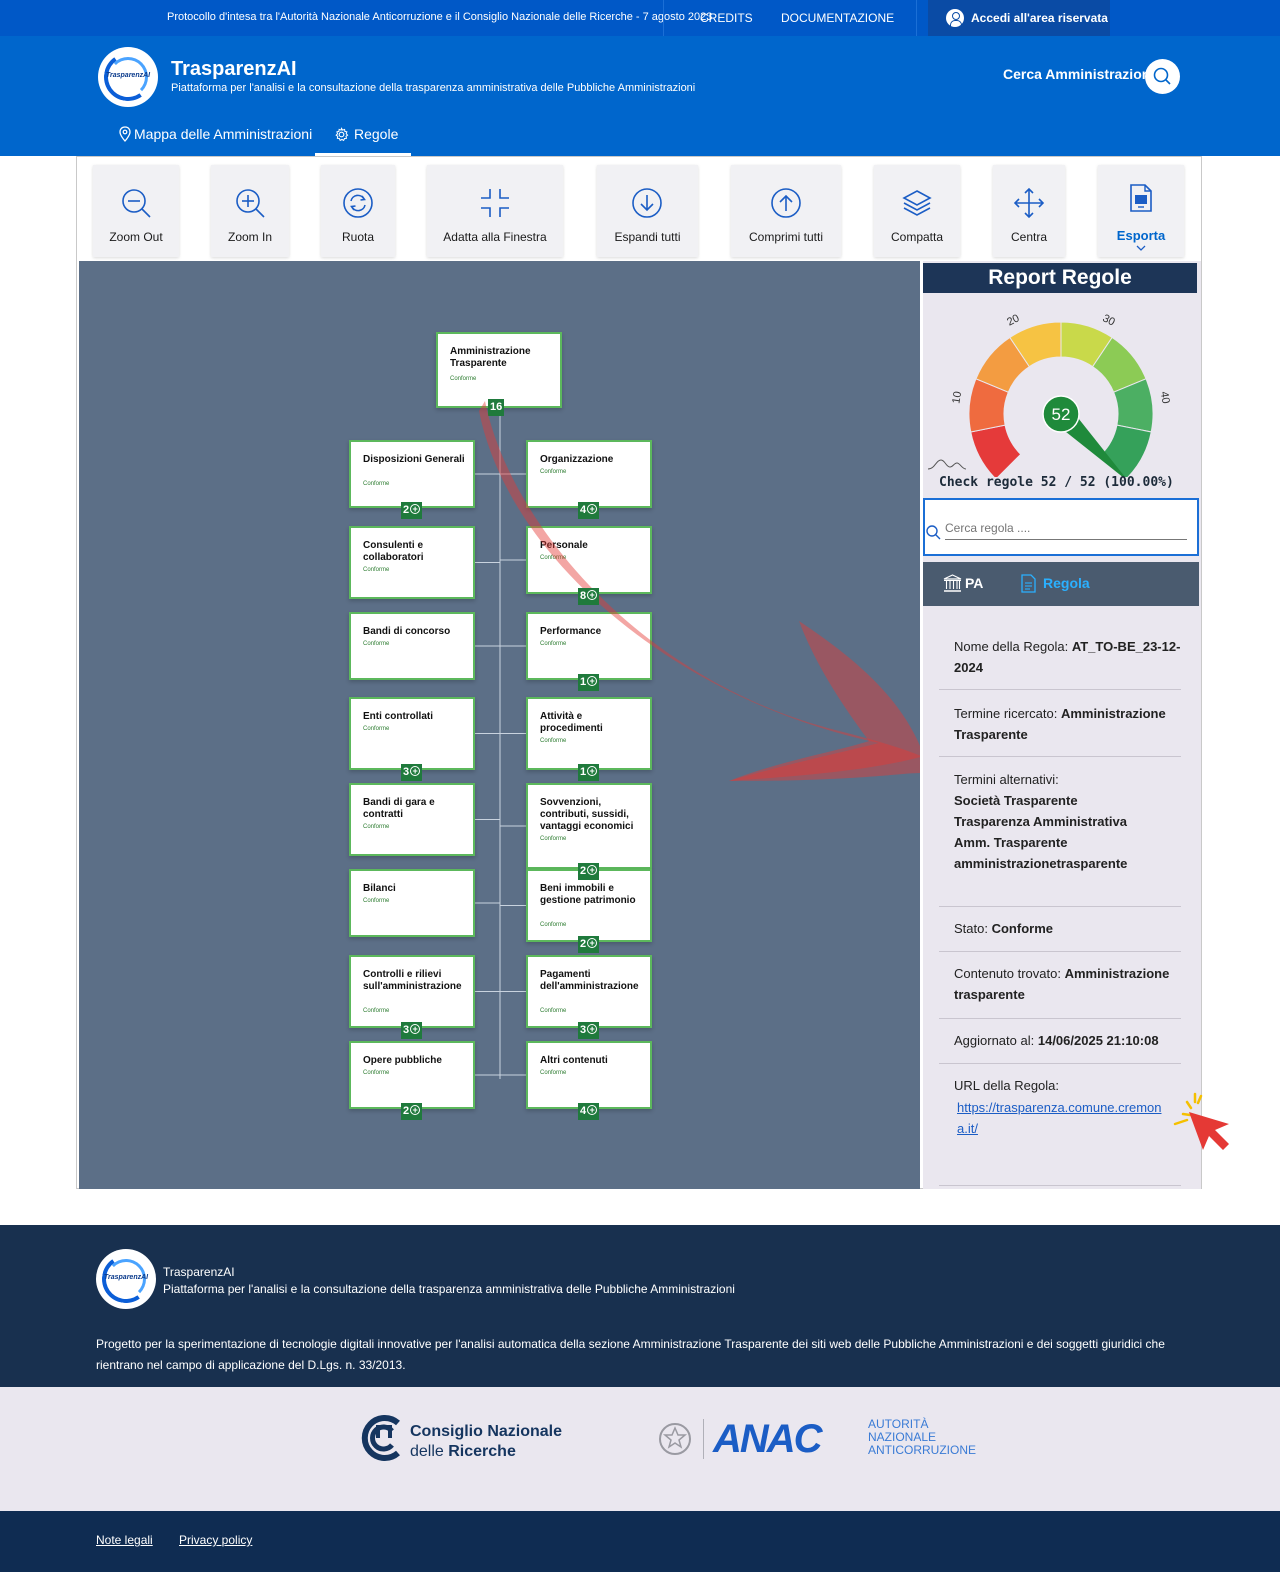  Describe the element at coordinates (379, 888) in the screenshot. I see `node-title: Bilanci` at that location.